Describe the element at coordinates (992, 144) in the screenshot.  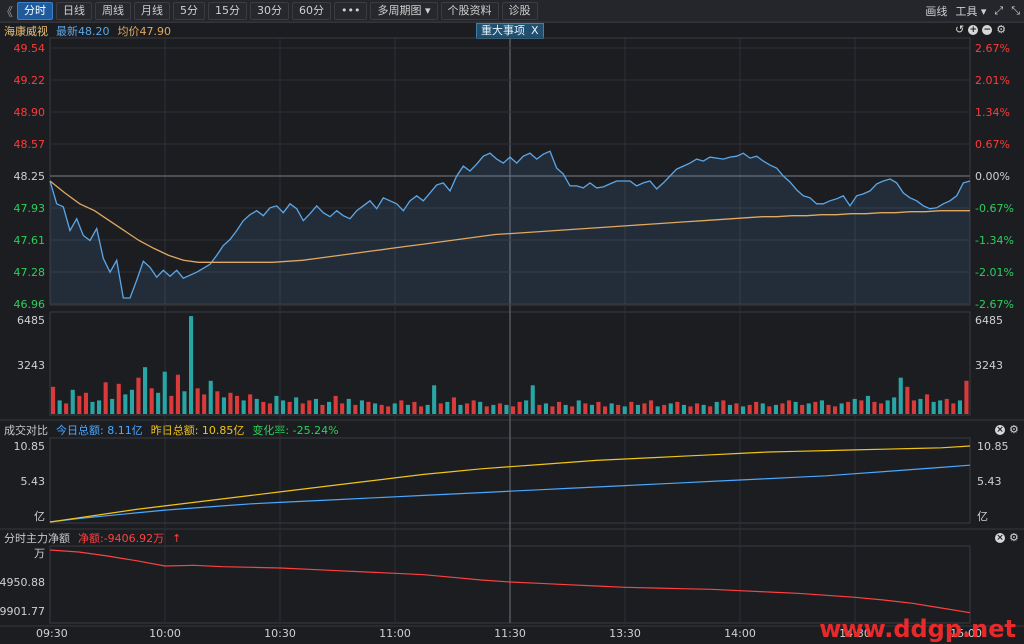
I see `percent-tick-label: 0.67%` at that location.